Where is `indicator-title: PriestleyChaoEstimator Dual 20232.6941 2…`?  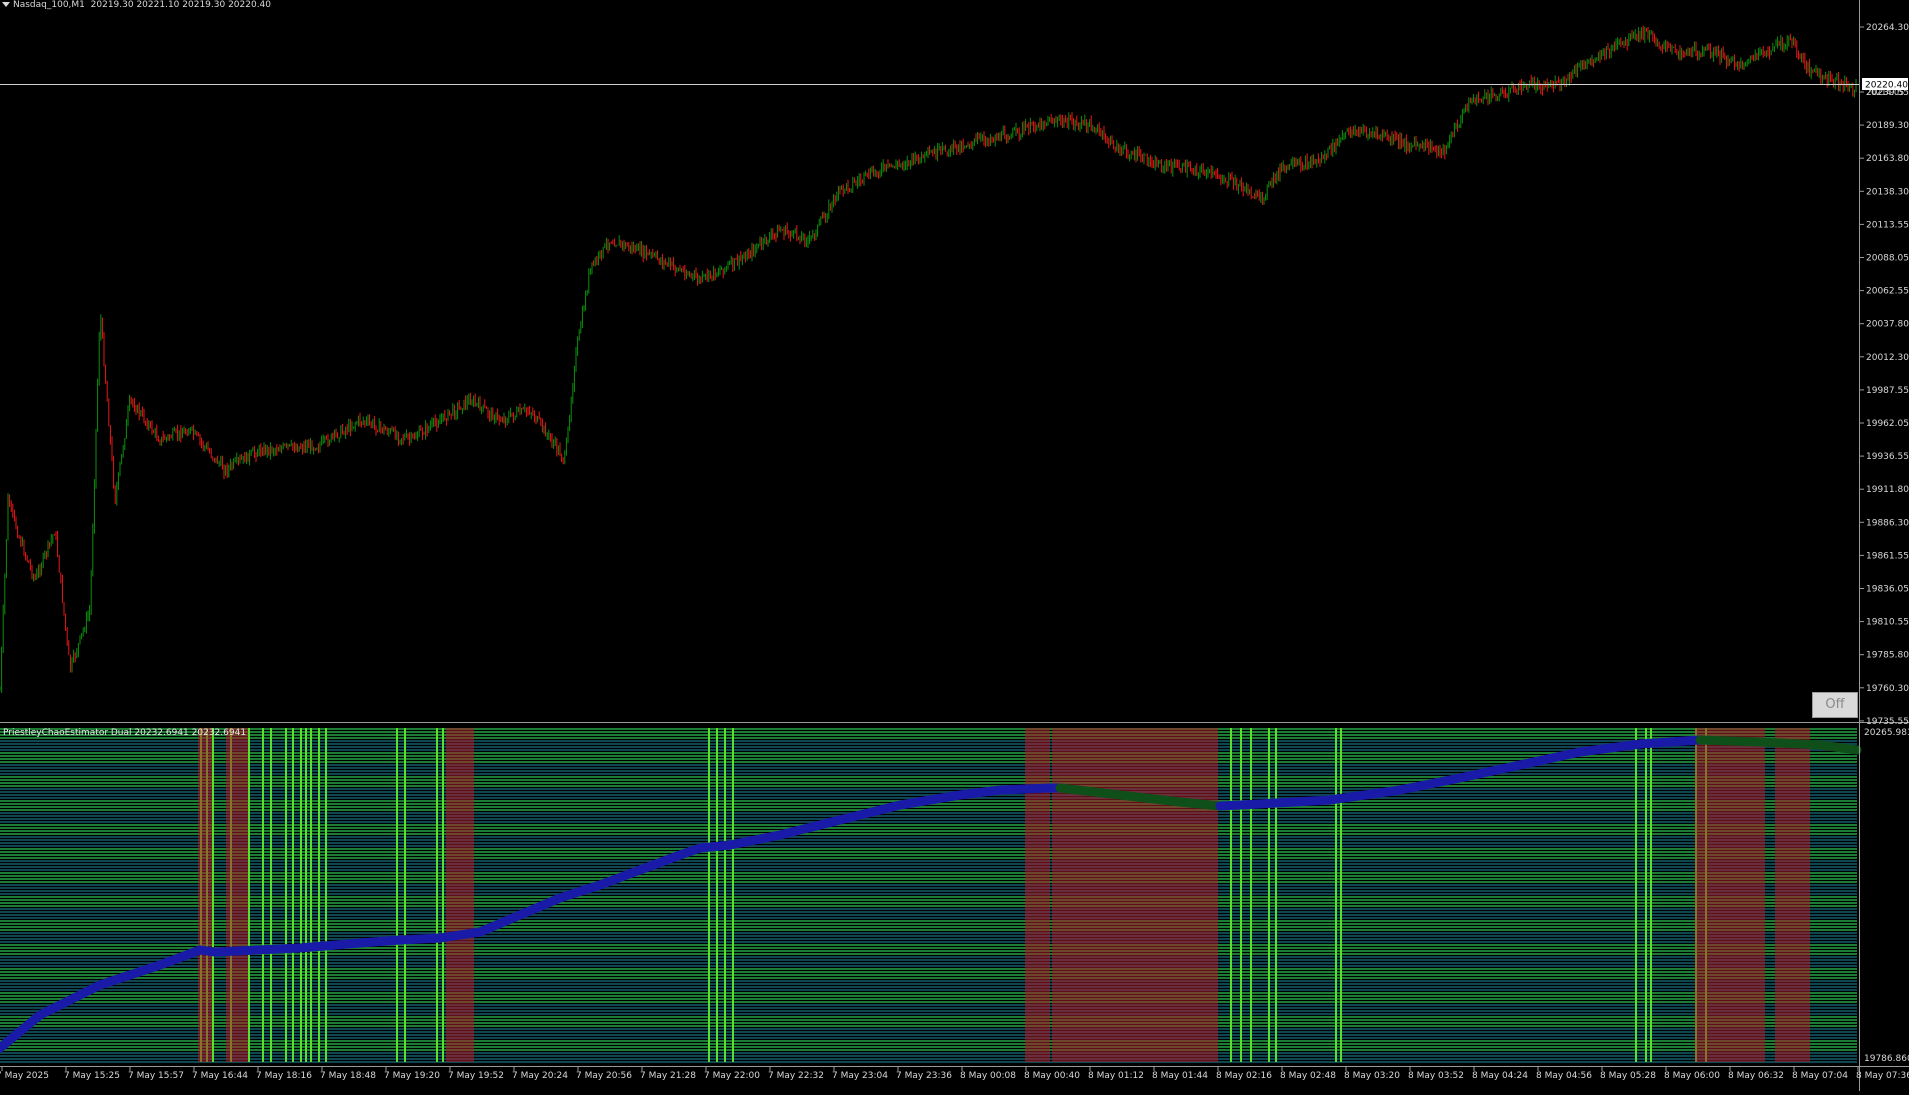
indicator-title: PriestleyChaoEstimator Dual 20232.6941 2… is located at coordinates (125, 733).